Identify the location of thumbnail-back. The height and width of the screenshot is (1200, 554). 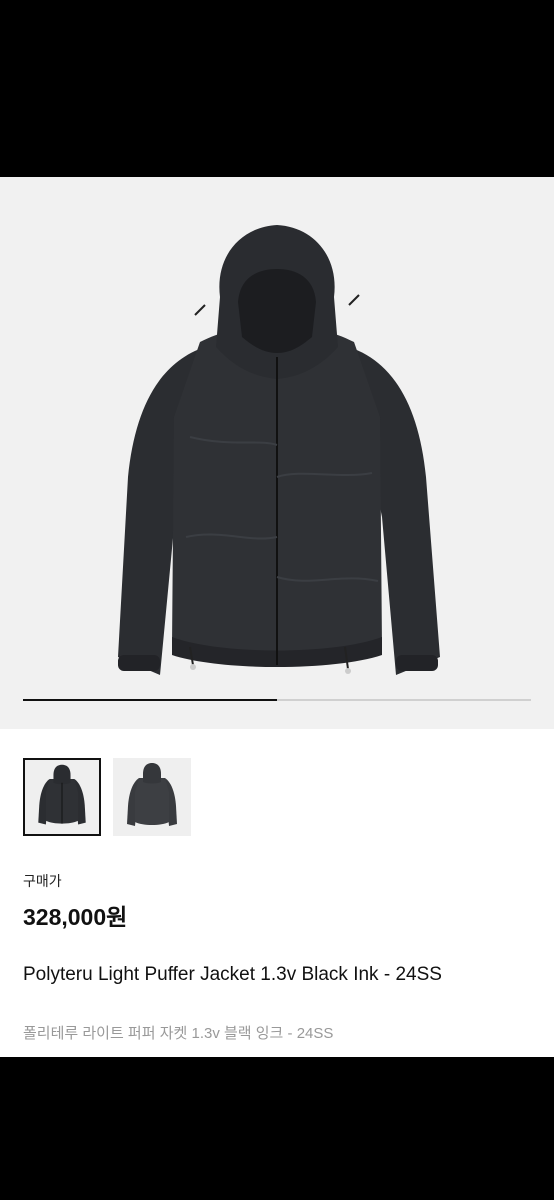
(152, 797).